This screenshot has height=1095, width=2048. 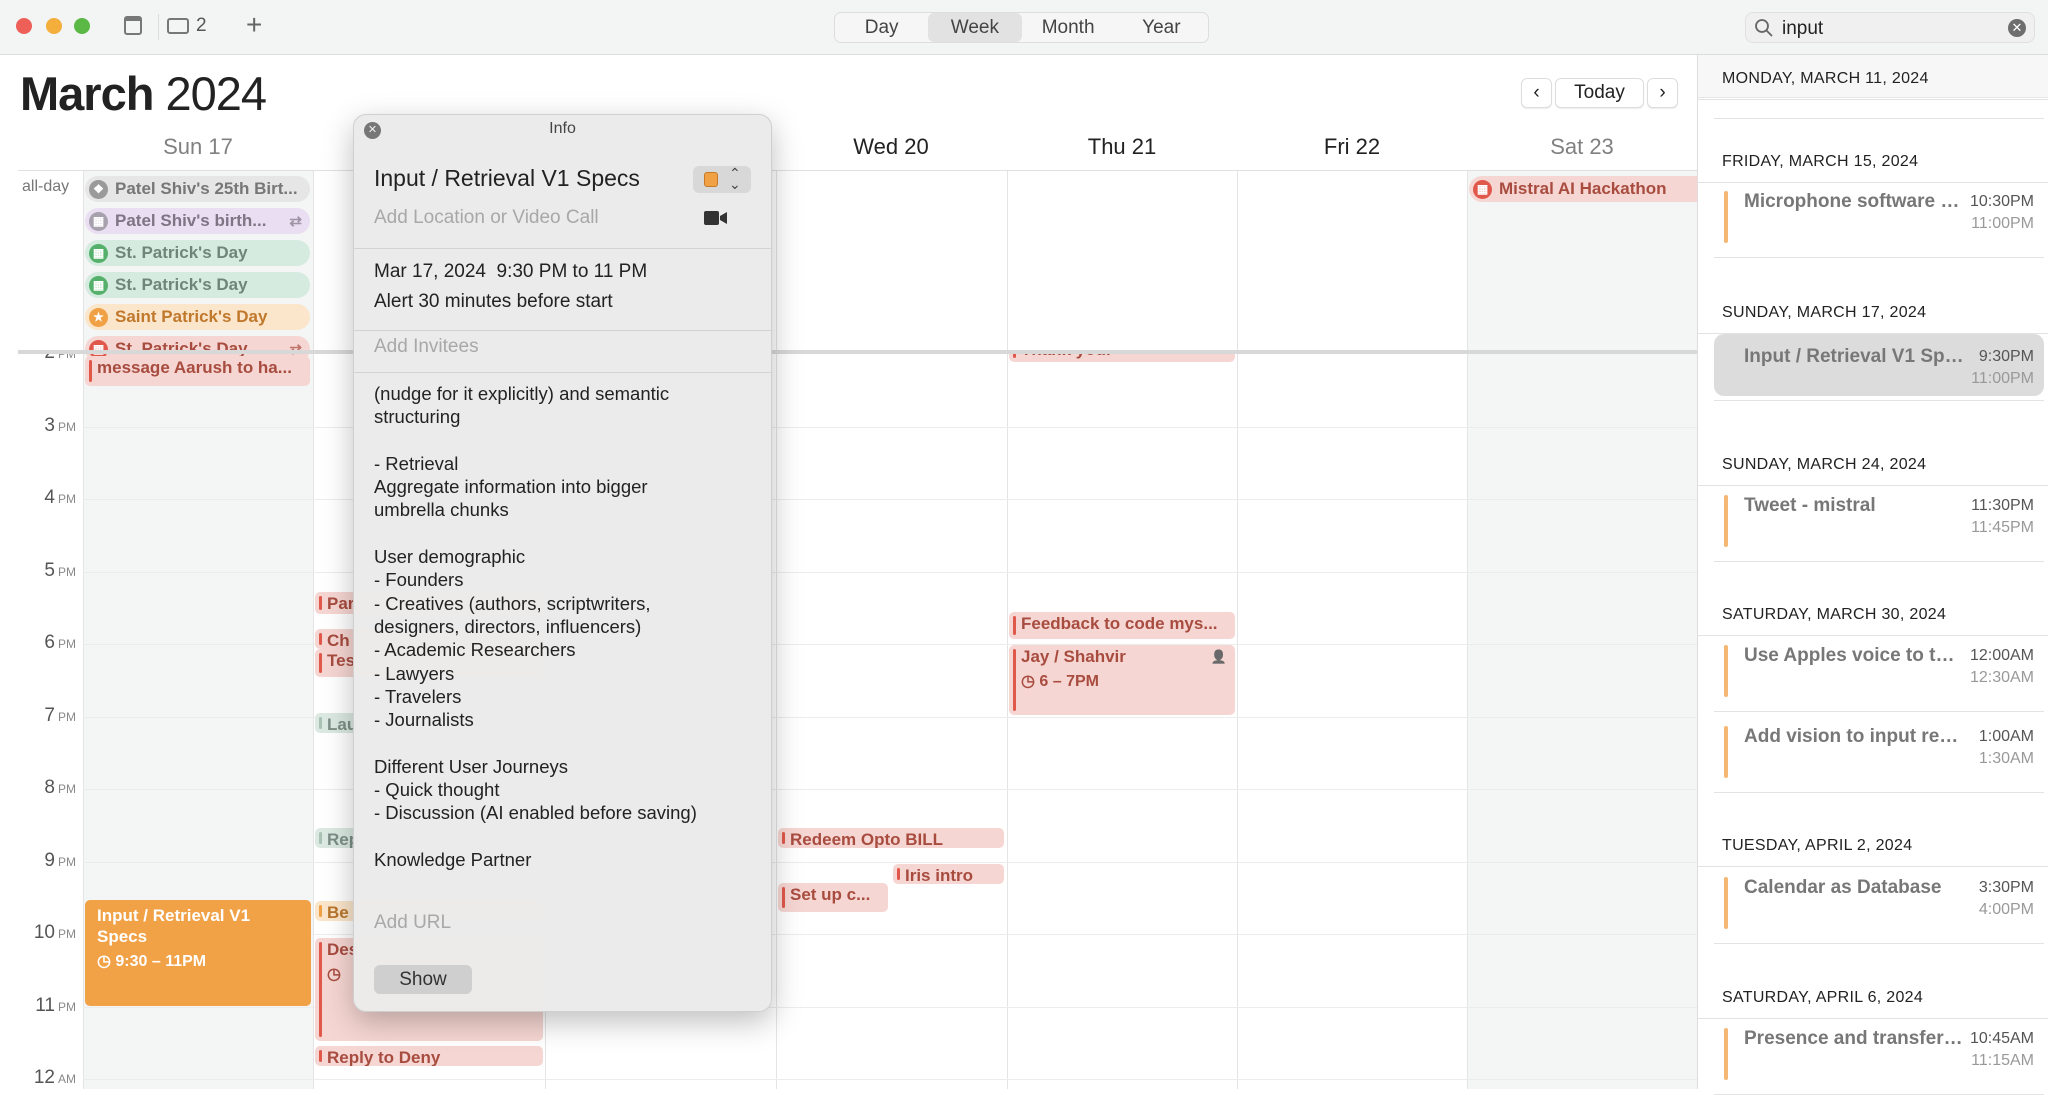 I want to click on search-input: input, so click(x=1802, y=29).